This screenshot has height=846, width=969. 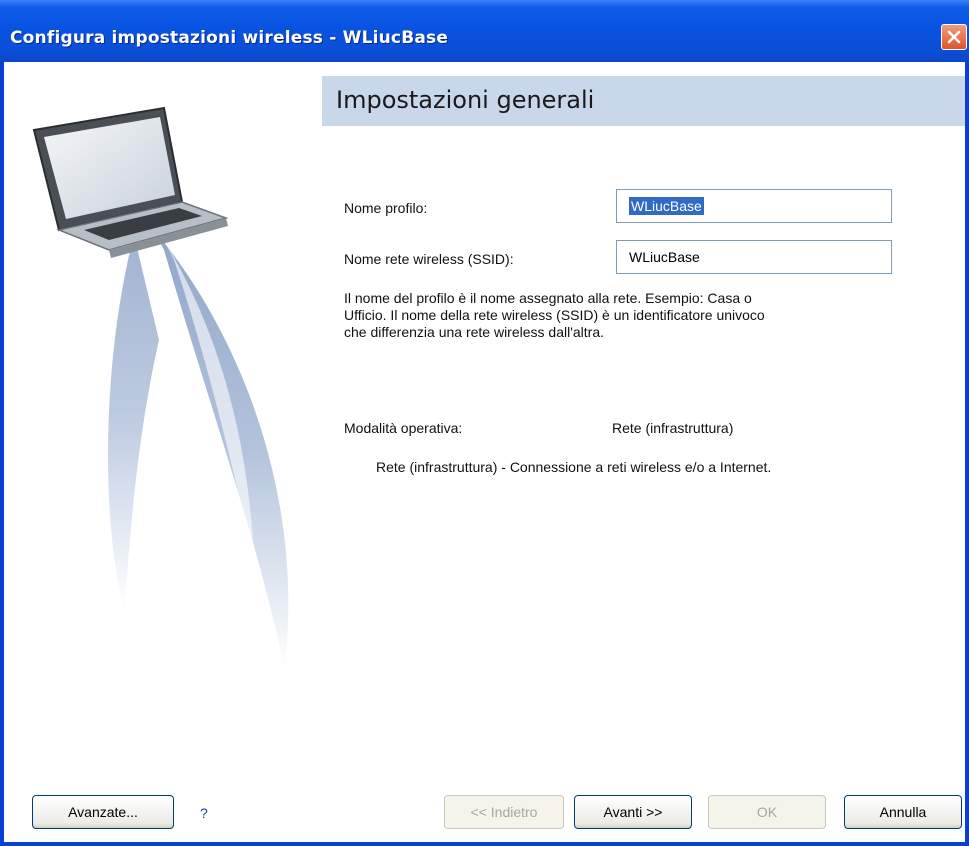 I want to click on profile-name-label: Nome profilo:, so click(x=386, y=208).